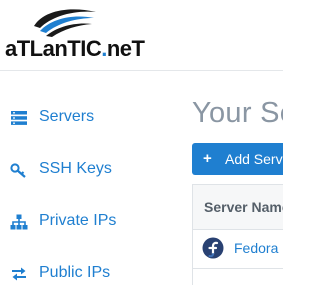  Describe the element at coordinates (19, 274) in the screenshot. I see `swap-arrows-icon` at that location.